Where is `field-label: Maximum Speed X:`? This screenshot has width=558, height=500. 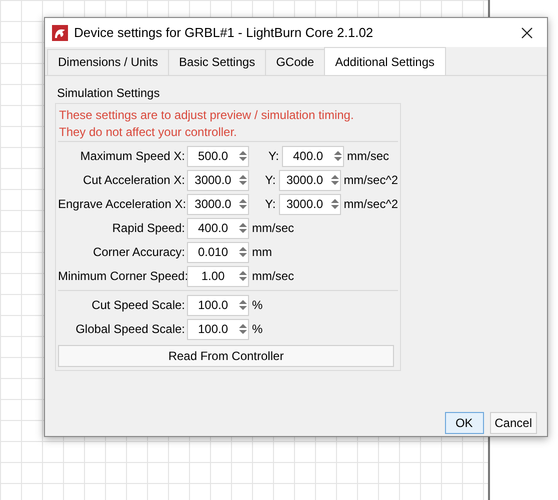
field-label: Maximum Speed X: is located at coordinates (132, 156).